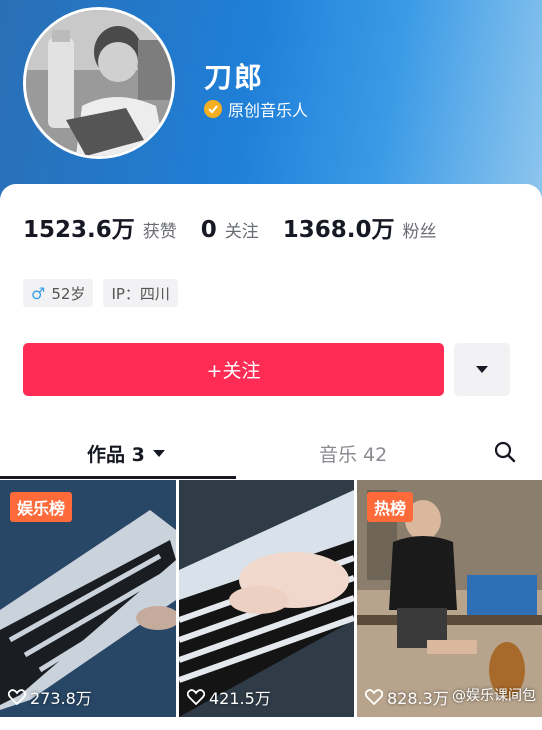  What do you see at coordinates (61, 698) in the screenshot?
I see `video-likes-count: 273.8万` at bounding box center [61, 698].